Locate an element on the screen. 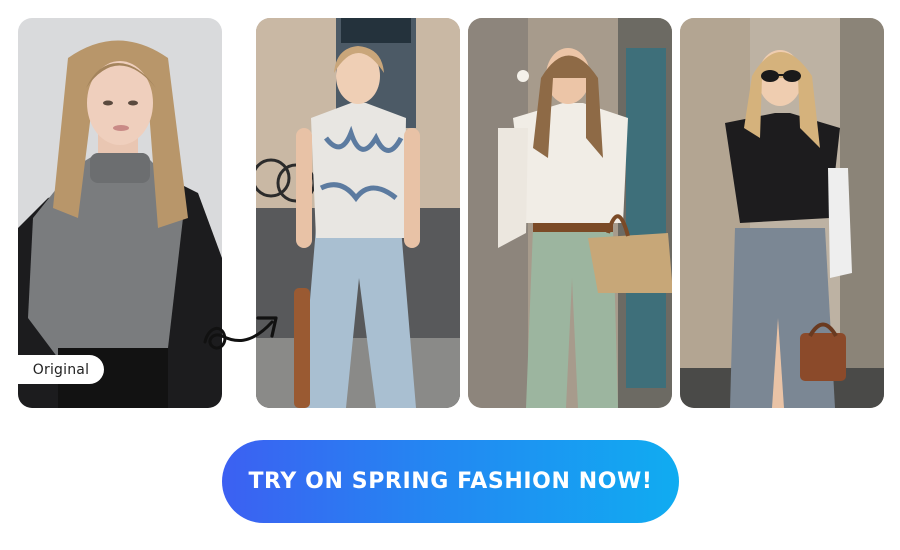 Image resolution: width=900 pixels, height=550 pixels. curly-arrow-icon is located at coordinates (240, 333).